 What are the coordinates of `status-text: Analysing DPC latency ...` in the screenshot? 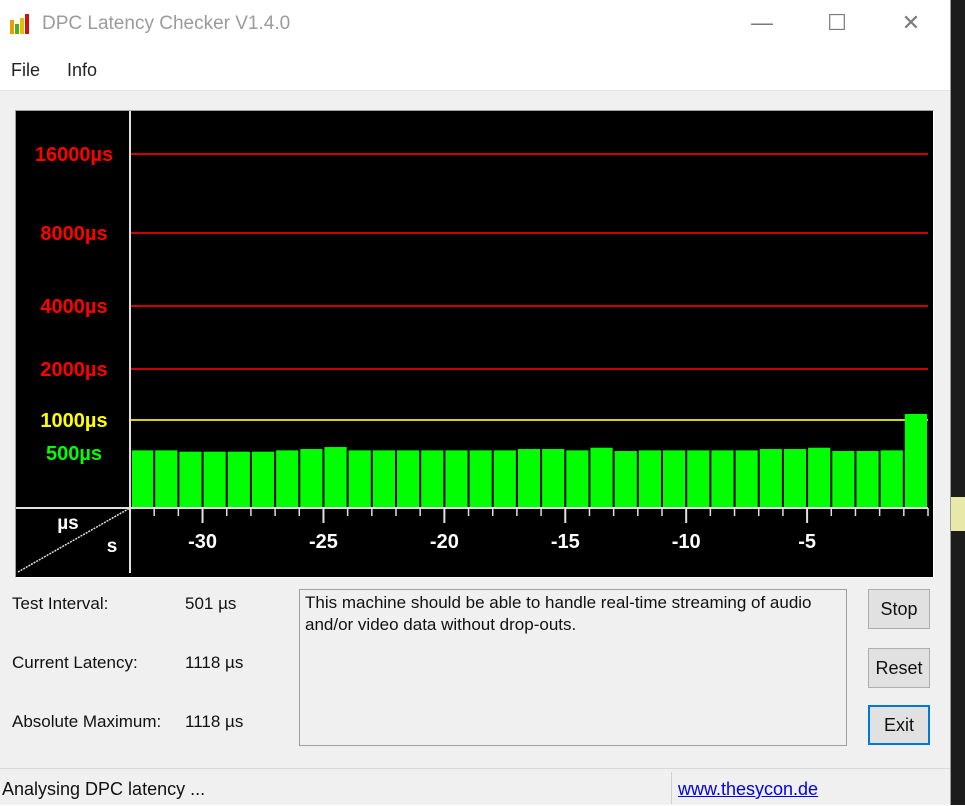 It's located at (104, 789).